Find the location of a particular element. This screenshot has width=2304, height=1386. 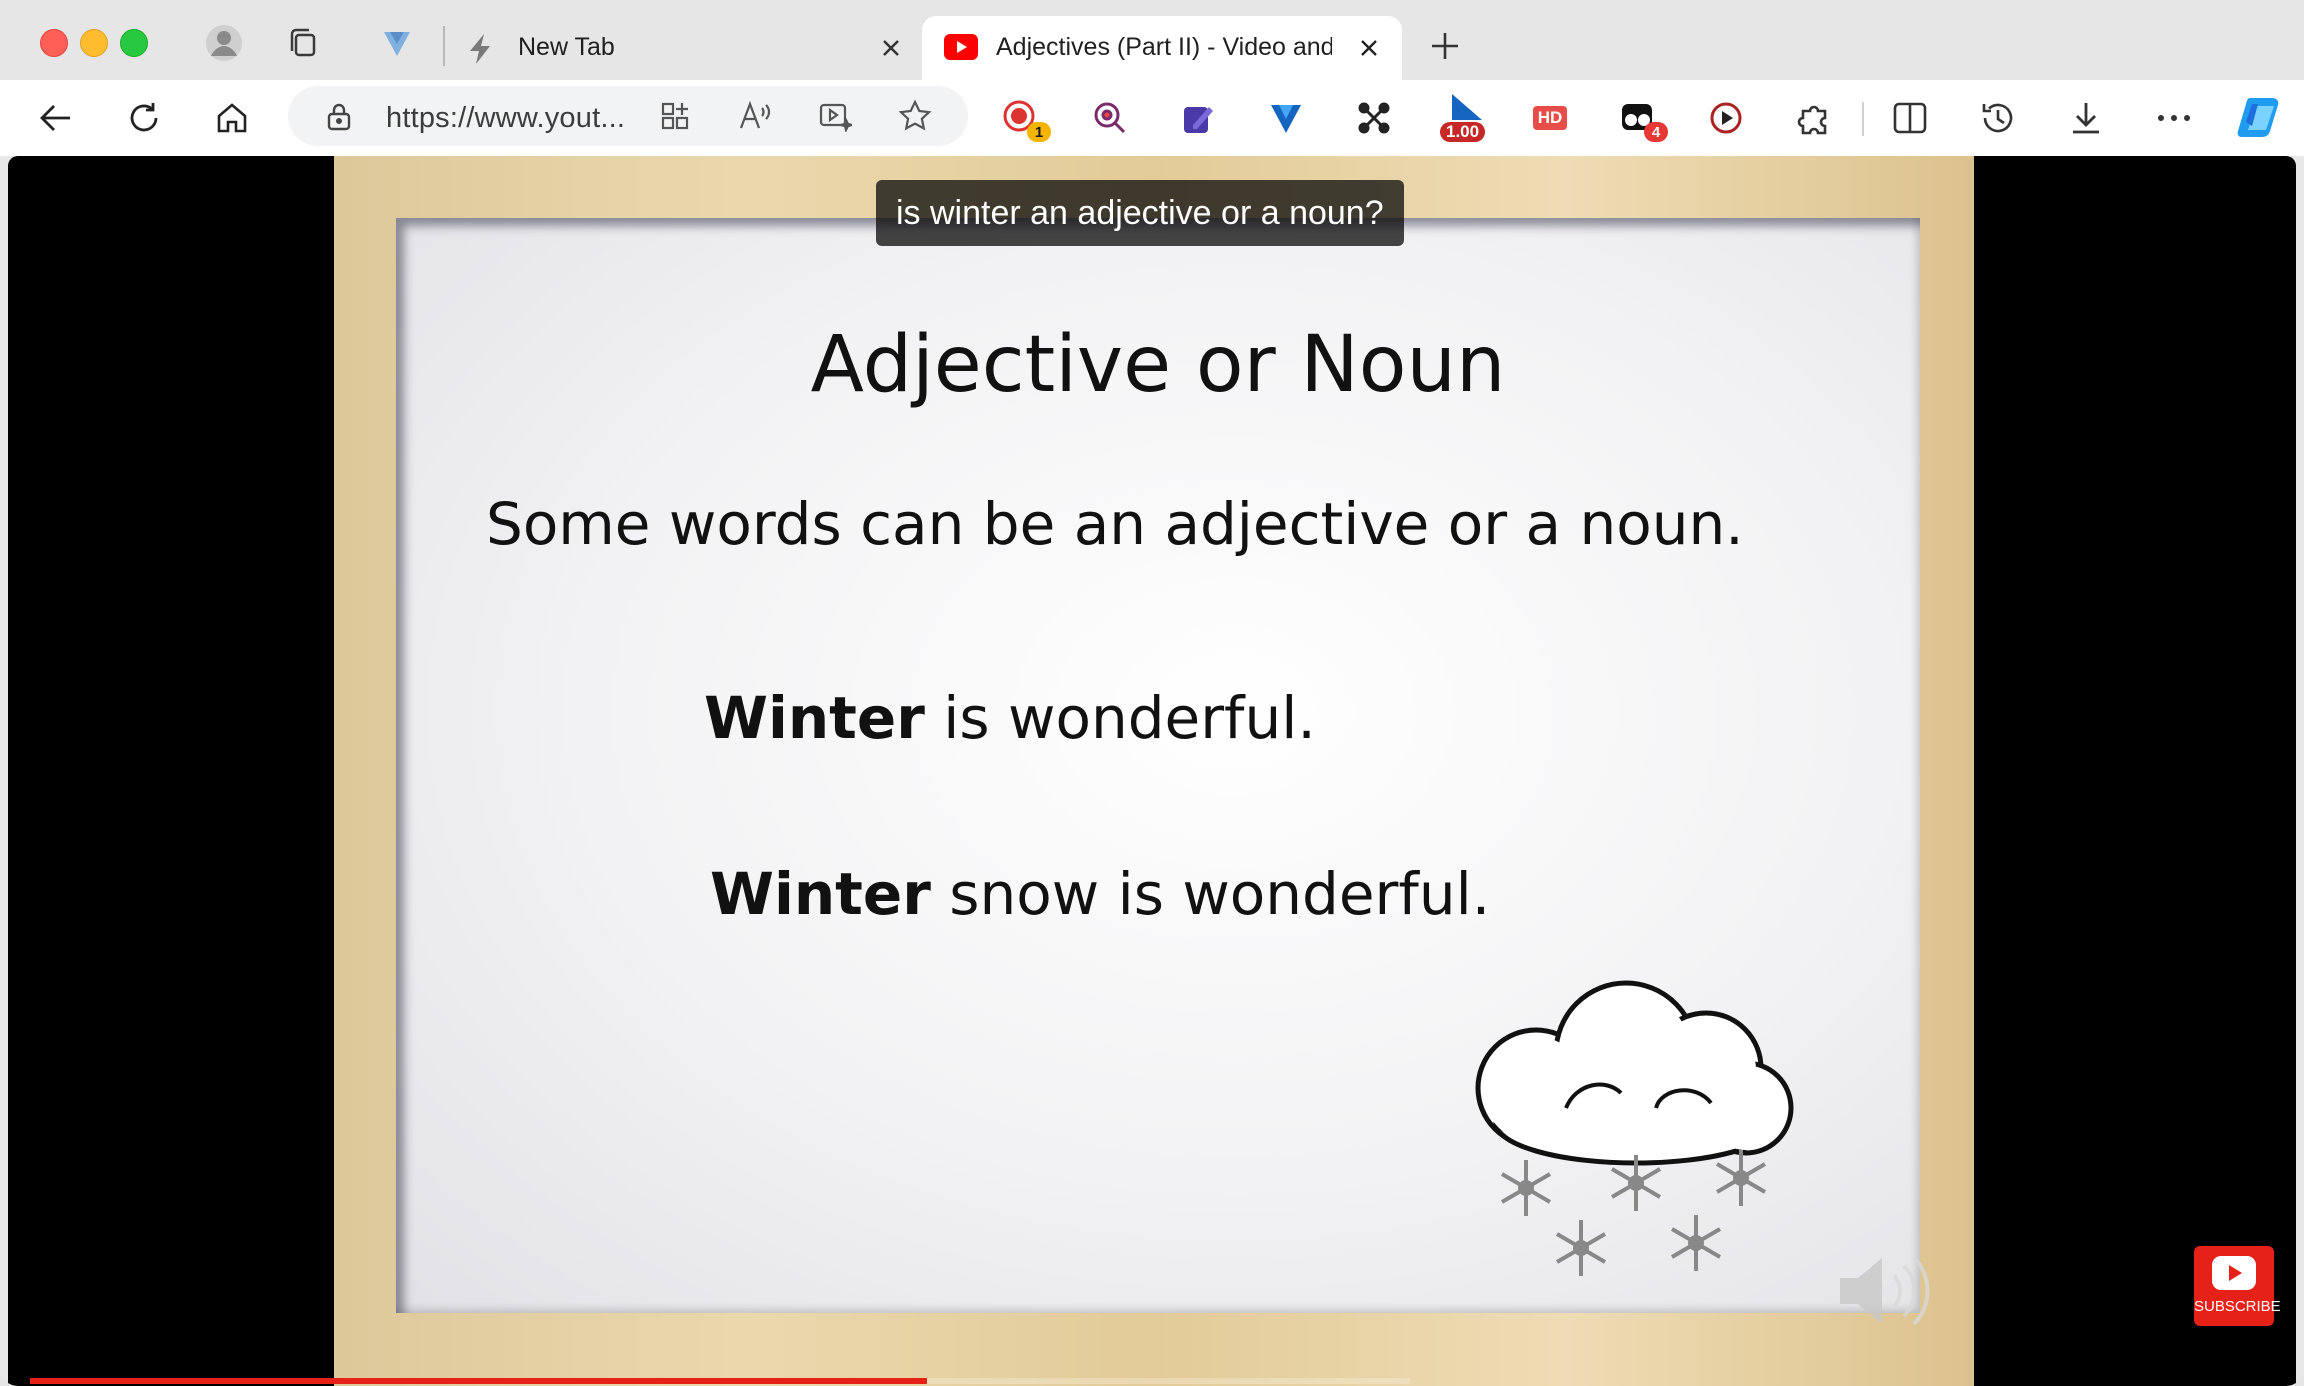

browser-toolbar: https://www.yout... 1 1.00 HD 4 is located at coordinates (1152, 118).